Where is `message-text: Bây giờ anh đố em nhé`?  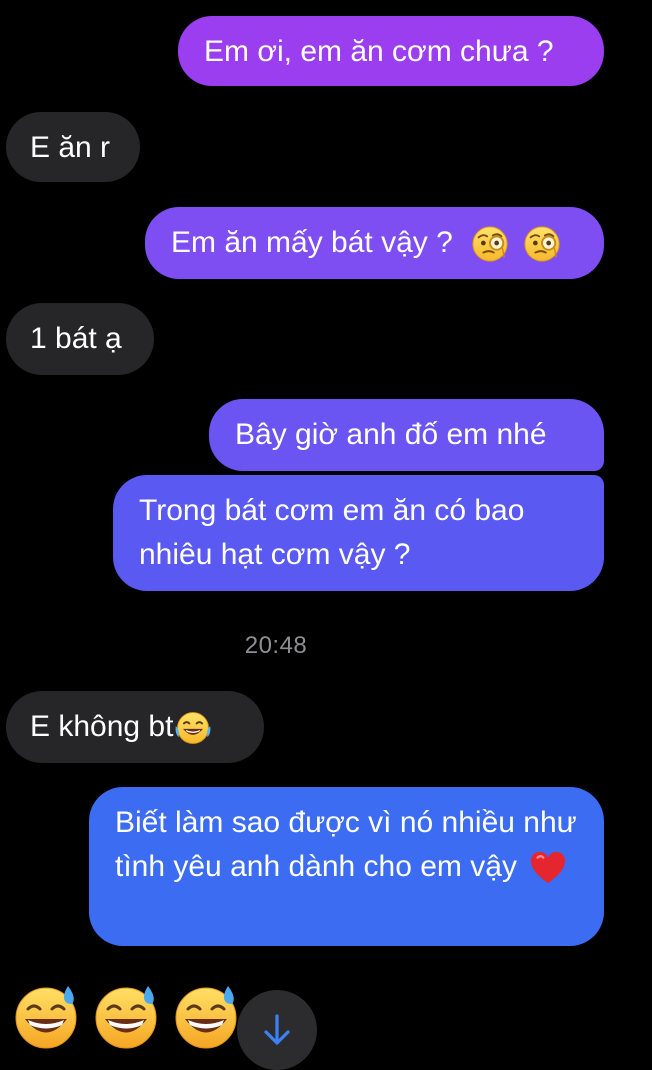 message-text: Bây giờ anh đố em nhé is located at coordinates (391, 434).